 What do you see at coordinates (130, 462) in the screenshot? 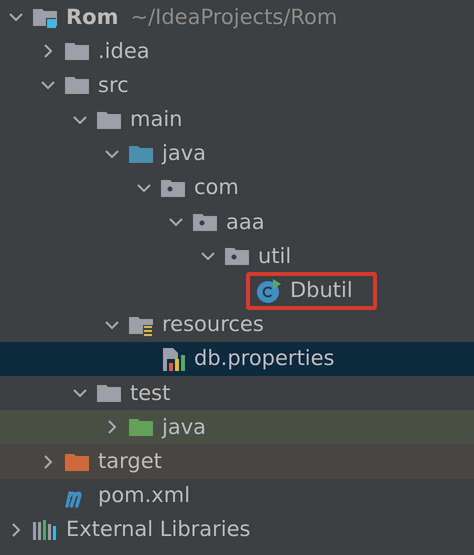
I see `item-name: target` at bounding box center [130, 462].